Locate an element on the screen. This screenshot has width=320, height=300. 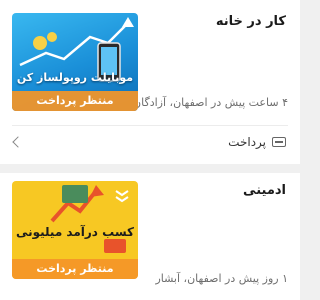
listing-thumbnail: کسب درآمد میلیونی منتظر پرداخت is located at coordinates (75, 230).